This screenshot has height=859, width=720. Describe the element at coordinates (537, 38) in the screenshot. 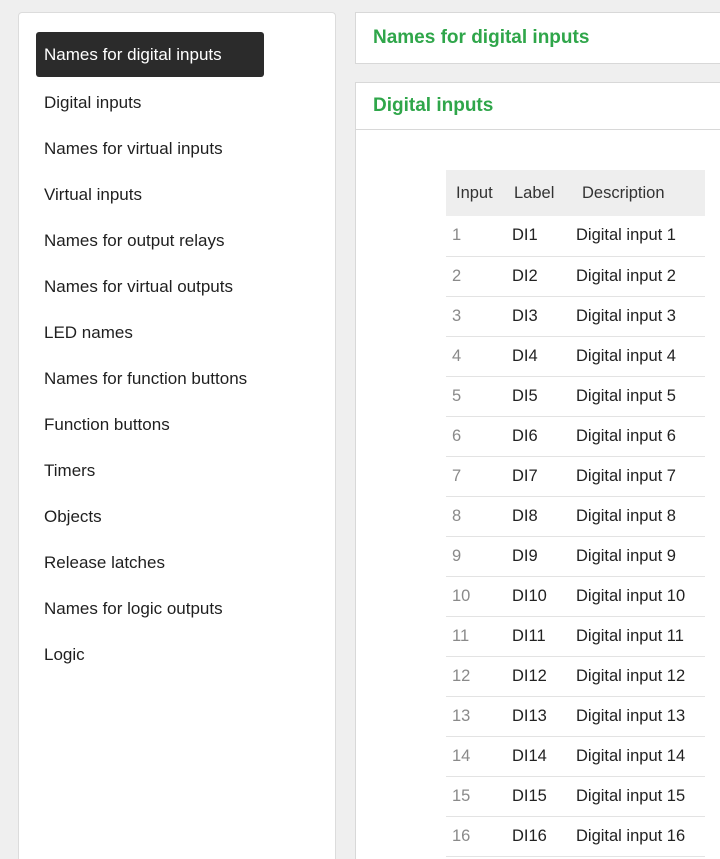

I see `page-title: Names for digital inputs` at that location.